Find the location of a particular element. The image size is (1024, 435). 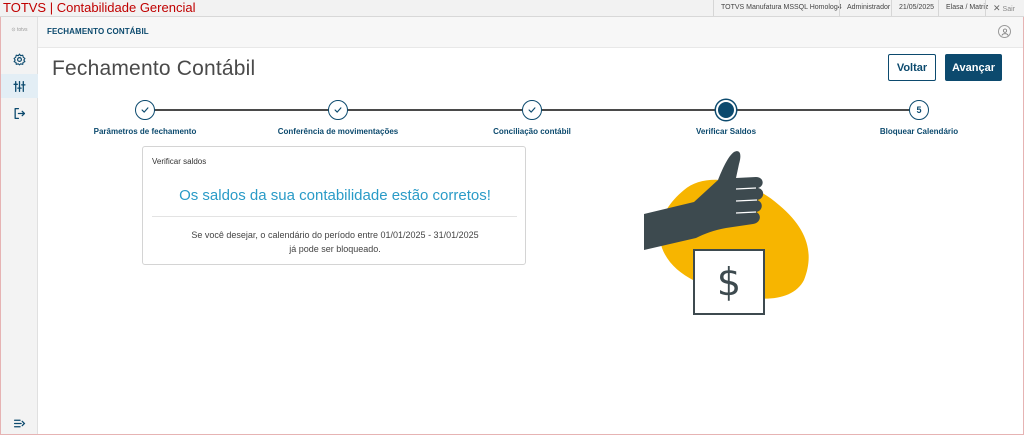

sidebar-item-settings is located at coordinates (19, 59).